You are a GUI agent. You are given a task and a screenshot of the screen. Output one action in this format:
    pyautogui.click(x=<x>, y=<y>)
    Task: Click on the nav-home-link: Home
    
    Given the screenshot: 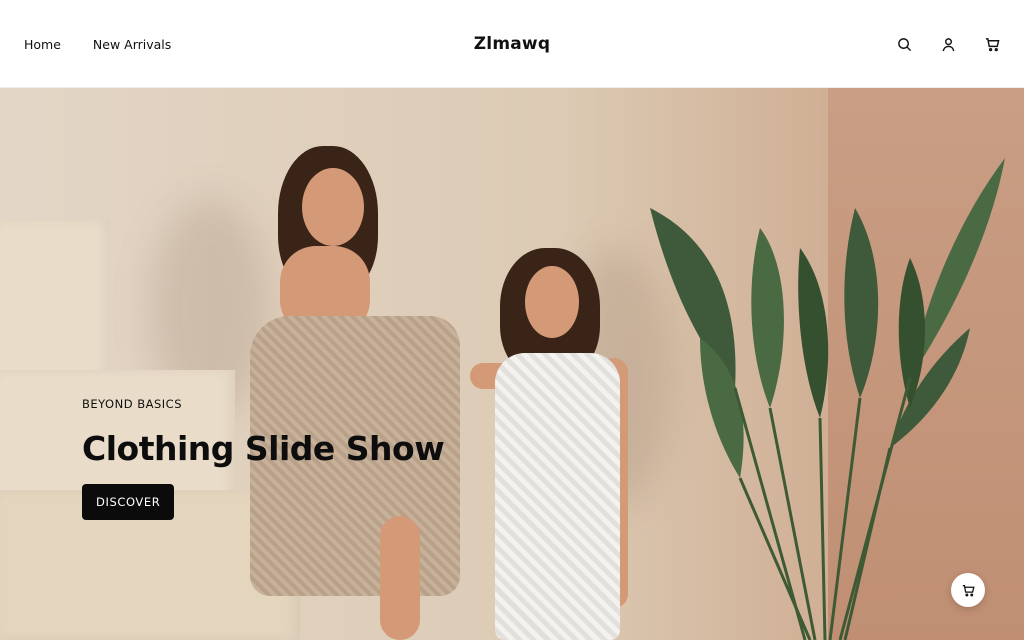 What is the action you would take?
    pyautogui.click(x=42, y=44)
    